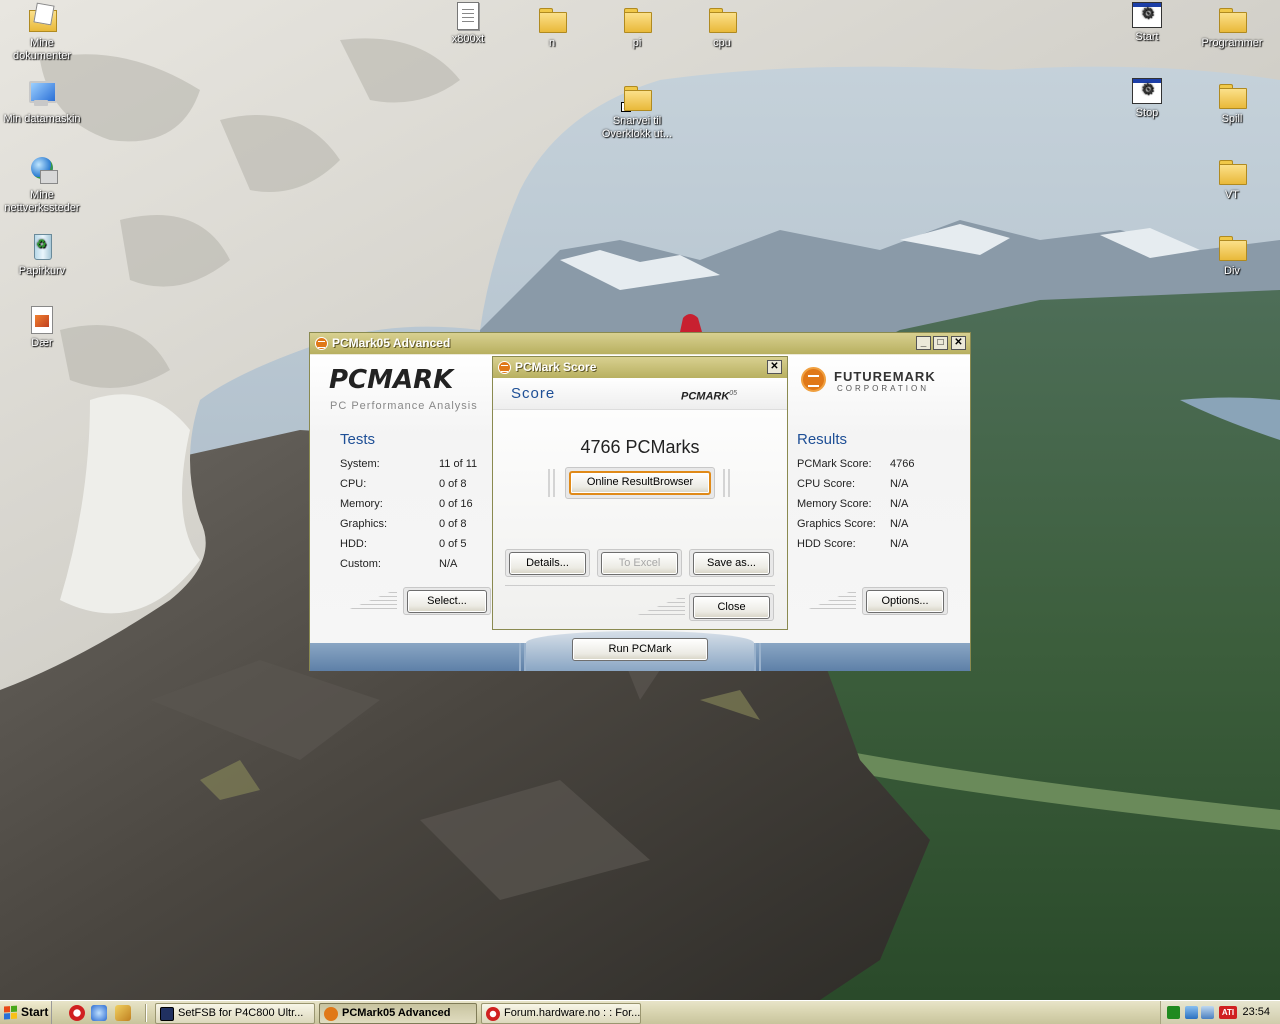  I want to click on tests-label-system: System:, so click(360, 464).